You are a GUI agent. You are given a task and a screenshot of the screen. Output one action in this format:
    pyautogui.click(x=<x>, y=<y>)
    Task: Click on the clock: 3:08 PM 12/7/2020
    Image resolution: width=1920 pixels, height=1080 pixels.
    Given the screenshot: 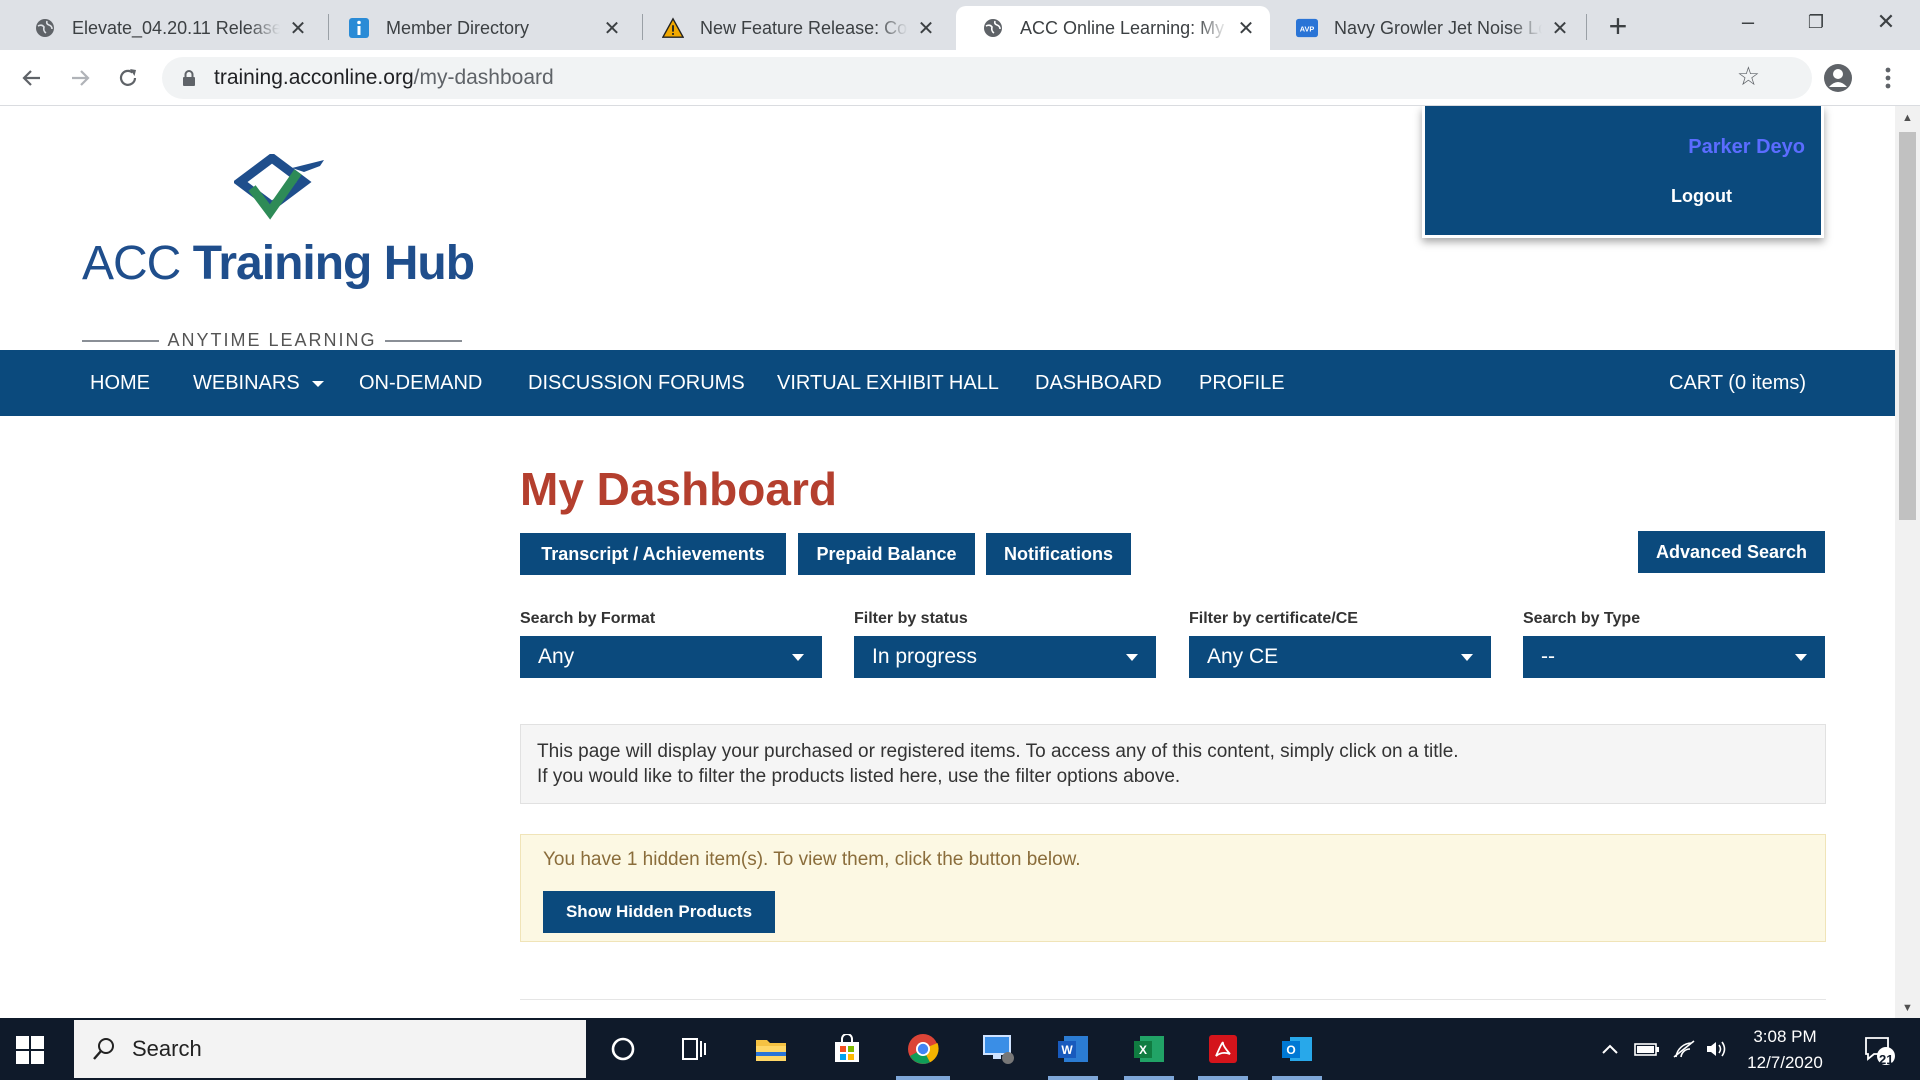 What is the action you would take?
    pyautogui.click(x=1785, y=1050)
    